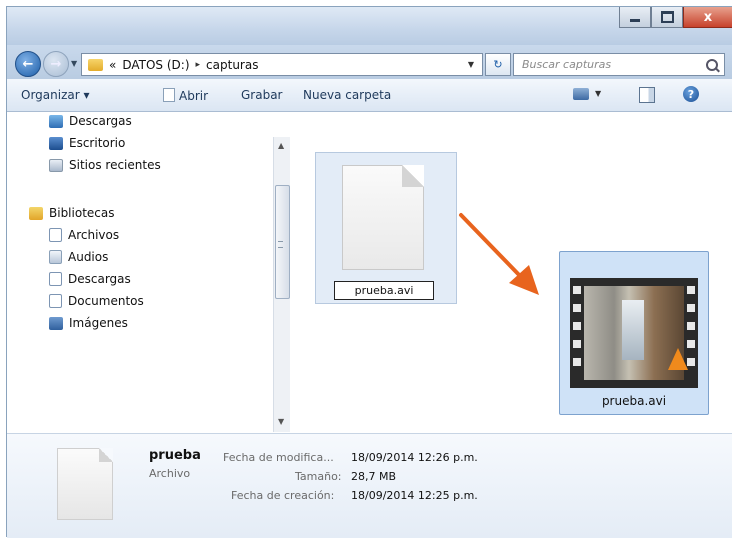  I want to click on new-folder-button: Nueva carpeta, so click(347, 95).